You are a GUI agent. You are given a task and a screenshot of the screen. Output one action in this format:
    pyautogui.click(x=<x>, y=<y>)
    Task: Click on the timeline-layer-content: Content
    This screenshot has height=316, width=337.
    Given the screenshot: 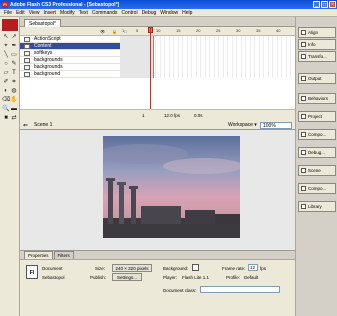 What is the action you would take?
    pyautogui.click(x=157, y=46)
    